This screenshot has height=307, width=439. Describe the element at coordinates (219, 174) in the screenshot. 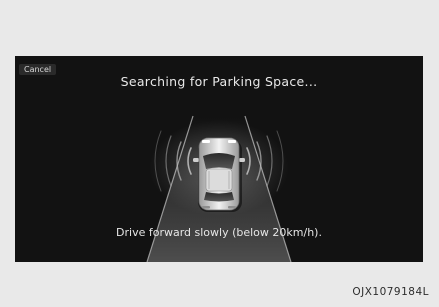

I see `car-top-view-icon` at that location.